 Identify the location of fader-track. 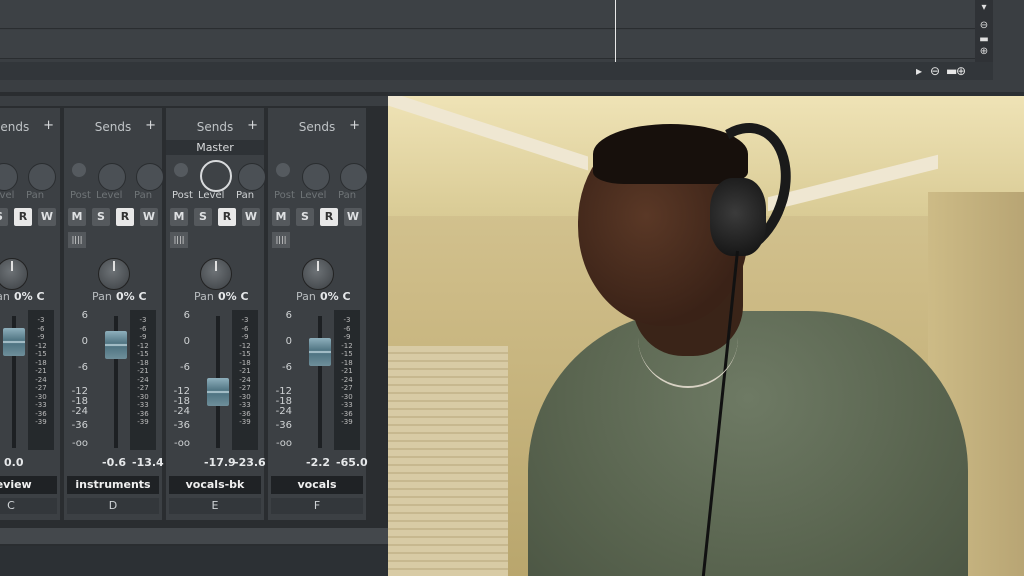
(320, 382).